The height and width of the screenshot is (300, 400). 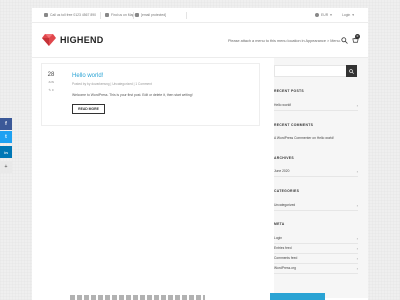 What do you see at coordinates (304, 138) in the screenshot?
I see `recent-comment-label: A WordPress Commenter on Hello world!` at bounding box center [304, 138].